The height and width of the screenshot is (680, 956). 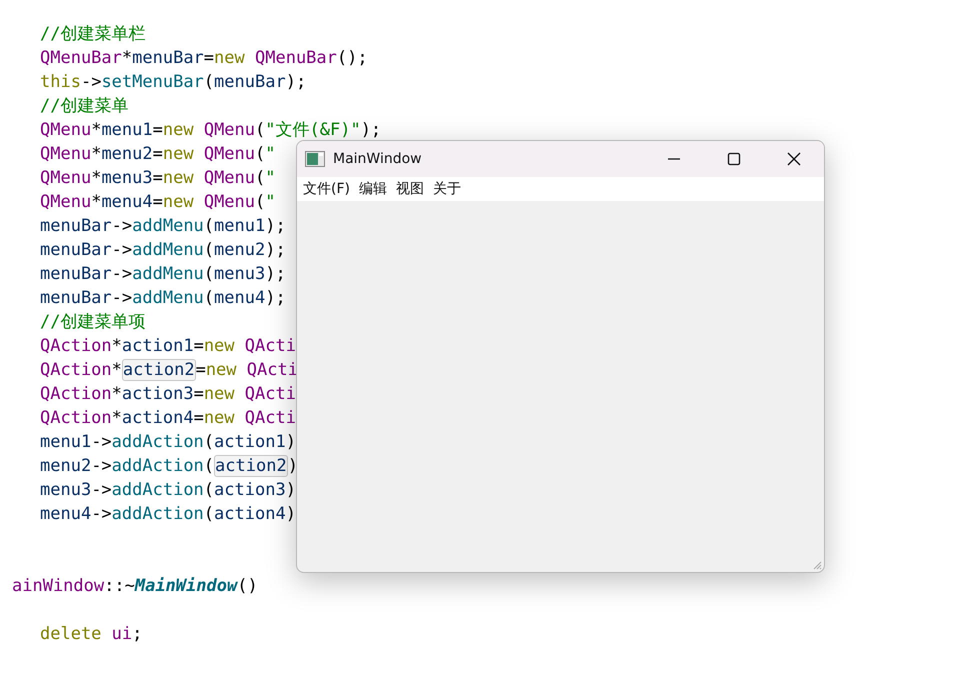 I want to click on close-icon, so click(x=794, y=159).